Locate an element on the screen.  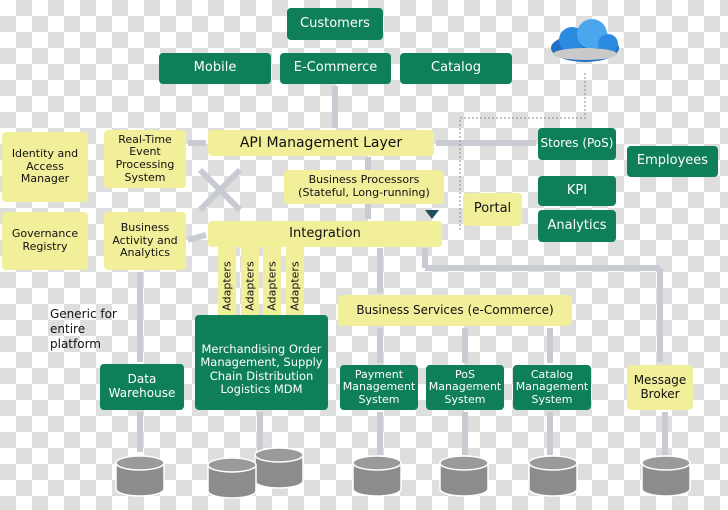
realtime-event-processing-box: Real-Time Event Processing System is located at coordinates (145, 159).